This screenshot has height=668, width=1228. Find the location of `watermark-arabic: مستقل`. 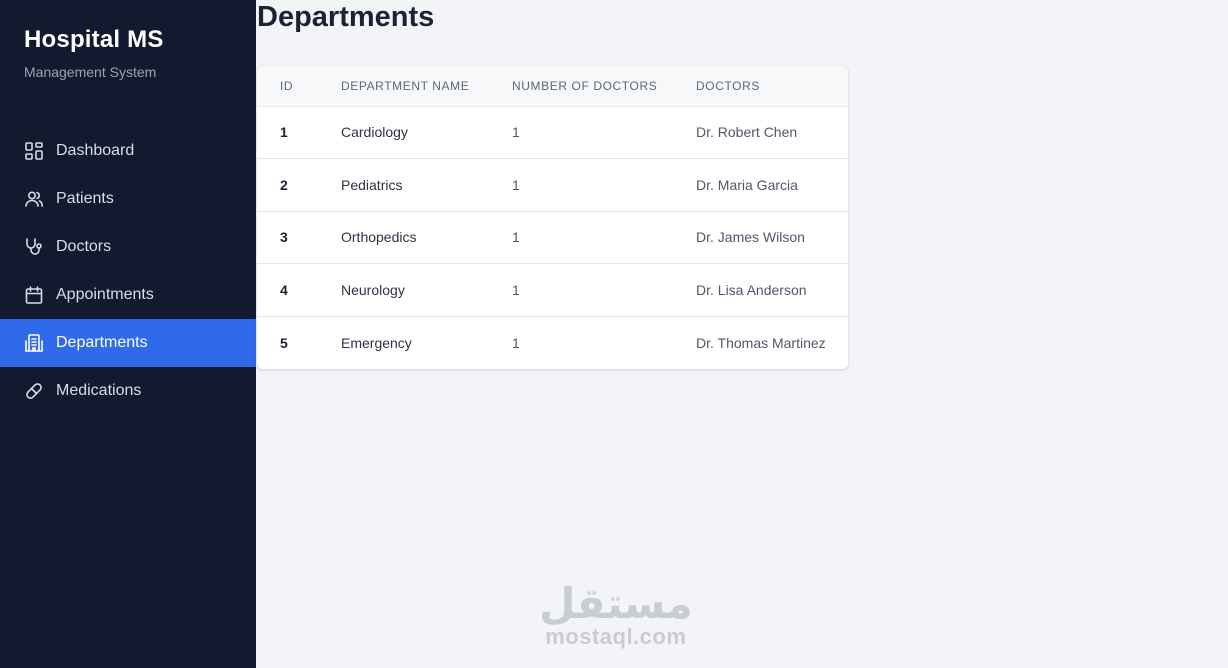

watermark-arabic: مستقل is located at coordinates (616, 603).